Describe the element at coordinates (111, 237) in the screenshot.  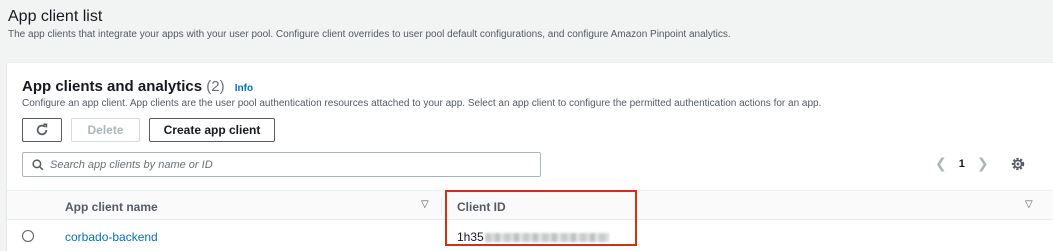
I see `app-client-name-link: corbado-backend` at that location.